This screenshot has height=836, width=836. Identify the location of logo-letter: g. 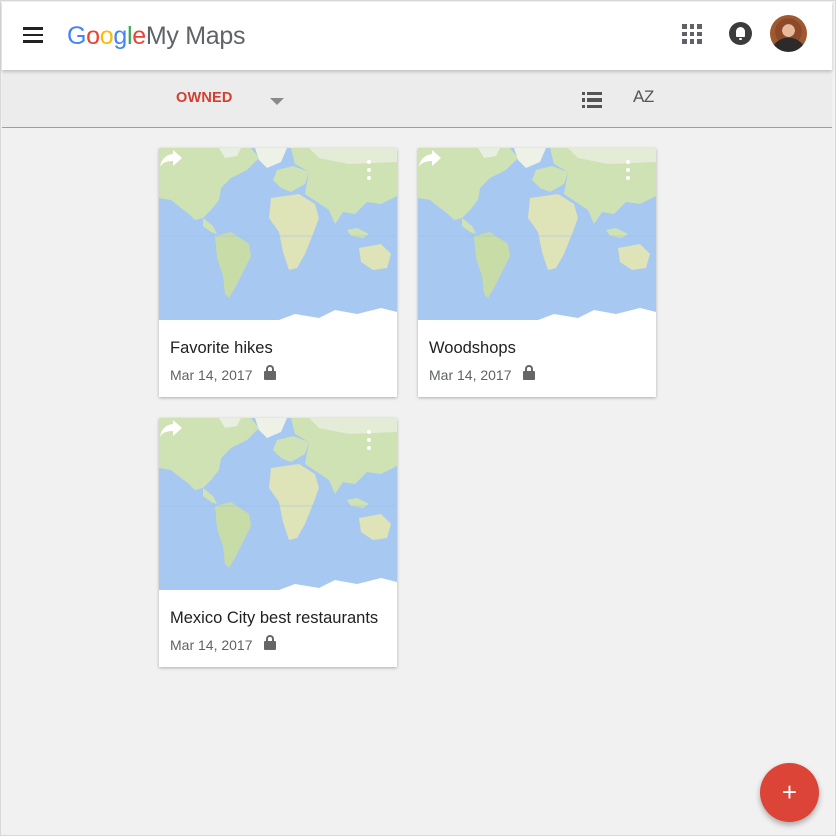
(120, 36).